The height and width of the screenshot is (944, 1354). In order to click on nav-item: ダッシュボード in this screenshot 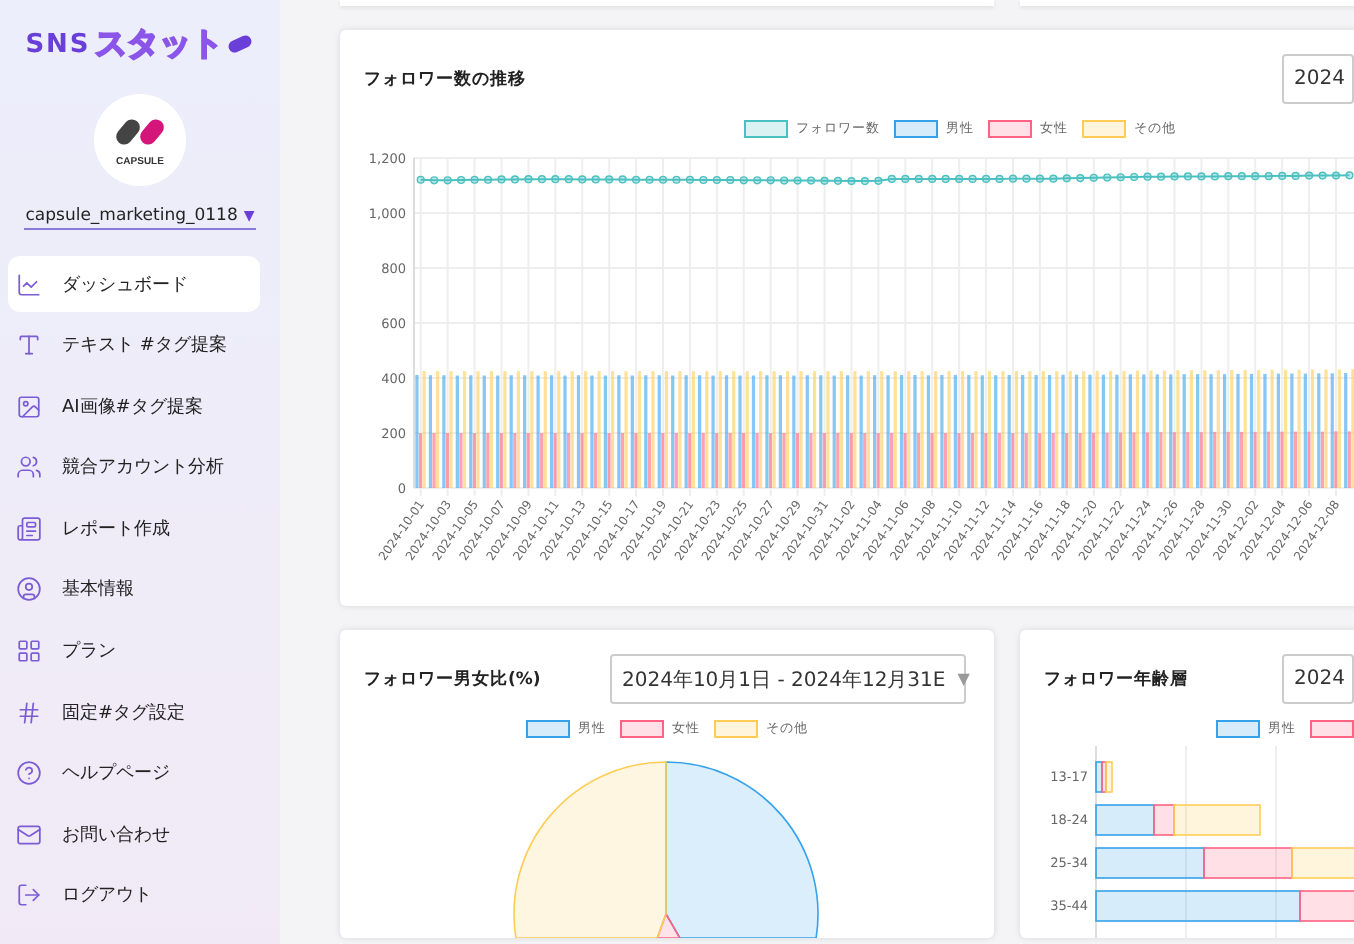, I will do `click(134, 284)`.